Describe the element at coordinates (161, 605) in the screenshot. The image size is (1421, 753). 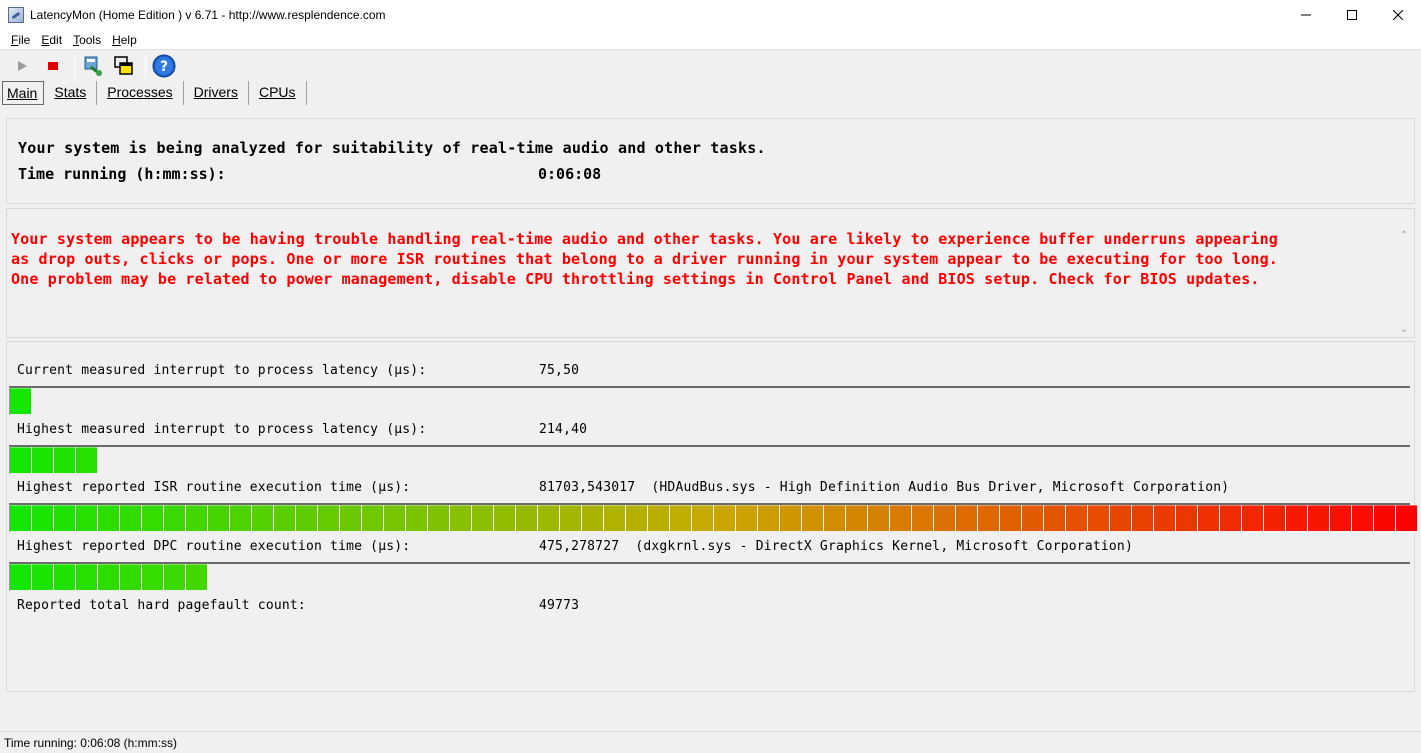
I see `pagefault-label: Reported total hard pagefault count:` at that location.